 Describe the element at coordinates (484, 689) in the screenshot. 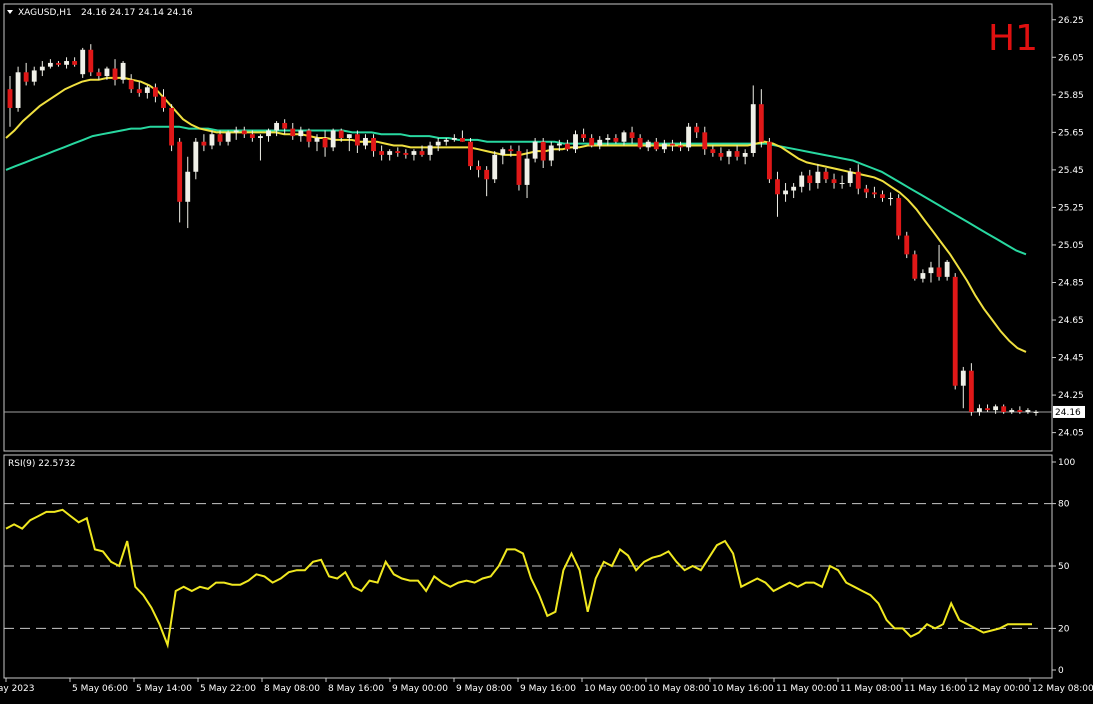

I see `time-tick-label: 9 May 08:00` at that location.